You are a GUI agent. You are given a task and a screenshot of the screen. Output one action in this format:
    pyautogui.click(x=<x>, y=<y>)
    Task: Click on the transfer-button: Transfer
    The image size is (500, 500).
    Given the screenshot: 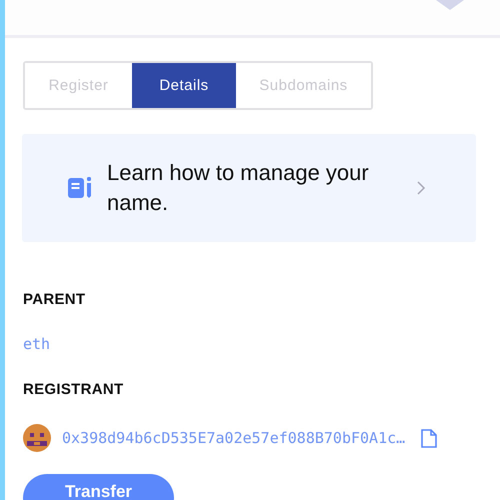 What is the action you would take?
    pyautogui.click(x=98, y=487)
    